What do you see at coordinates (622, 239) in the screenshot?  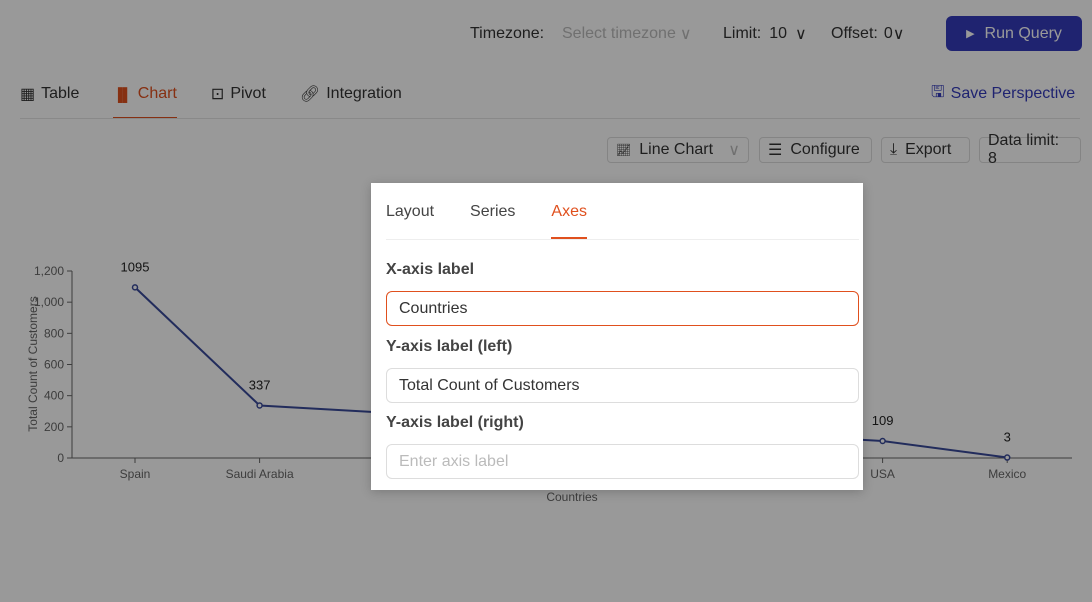 I see `popover-tabs-divider` at bounding box center [622, 239].